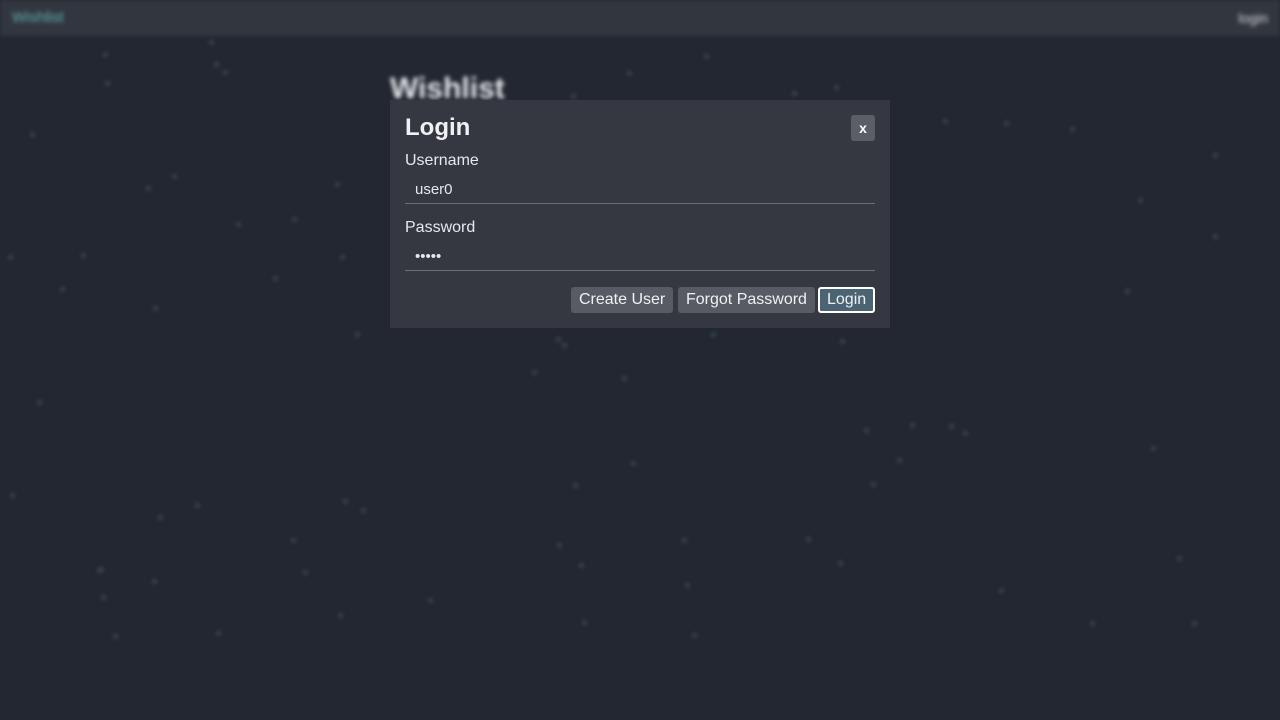 Image resolution: width=1280 pixels, height=720 pixels. What do you see at coordinates (847, 300) in the screenshot?
I see `login-button: Login` at bounding box center [847, 300].